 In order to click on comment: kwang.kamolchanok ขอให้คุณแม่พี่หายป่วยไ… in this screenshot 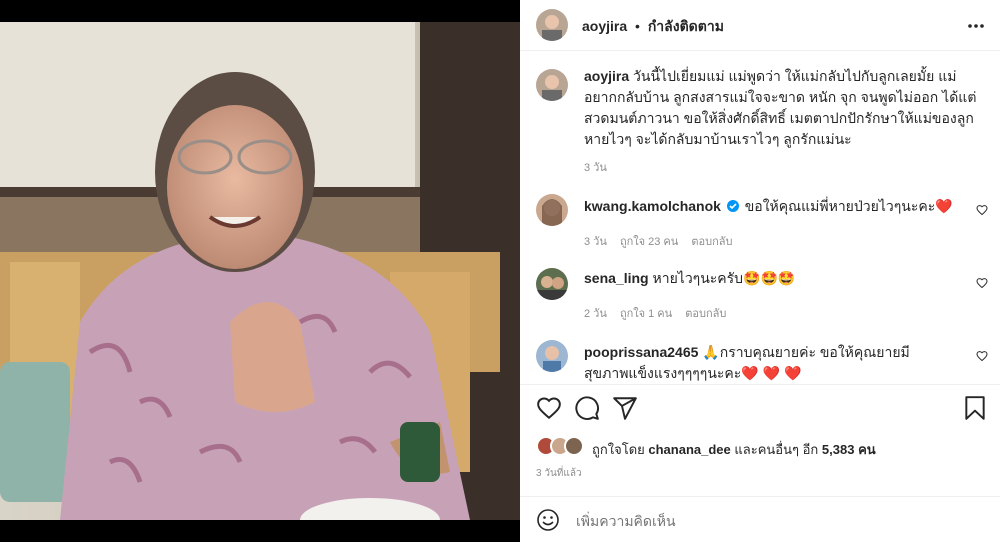, I will do `click(769, 206)`.